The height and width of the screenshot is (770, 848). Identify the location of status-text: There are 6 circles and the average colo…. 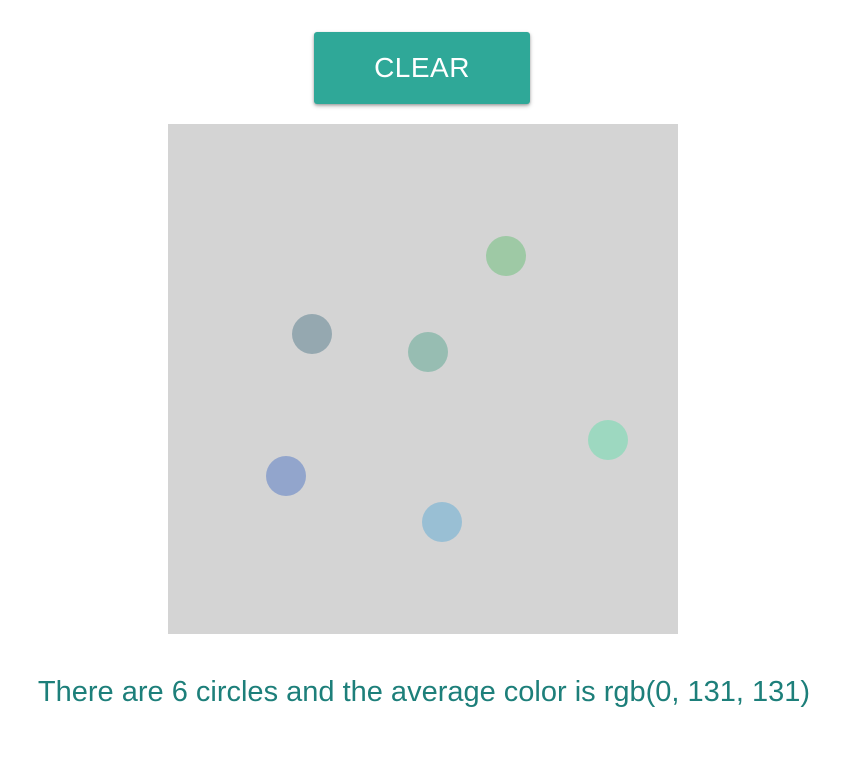
(424, 692).